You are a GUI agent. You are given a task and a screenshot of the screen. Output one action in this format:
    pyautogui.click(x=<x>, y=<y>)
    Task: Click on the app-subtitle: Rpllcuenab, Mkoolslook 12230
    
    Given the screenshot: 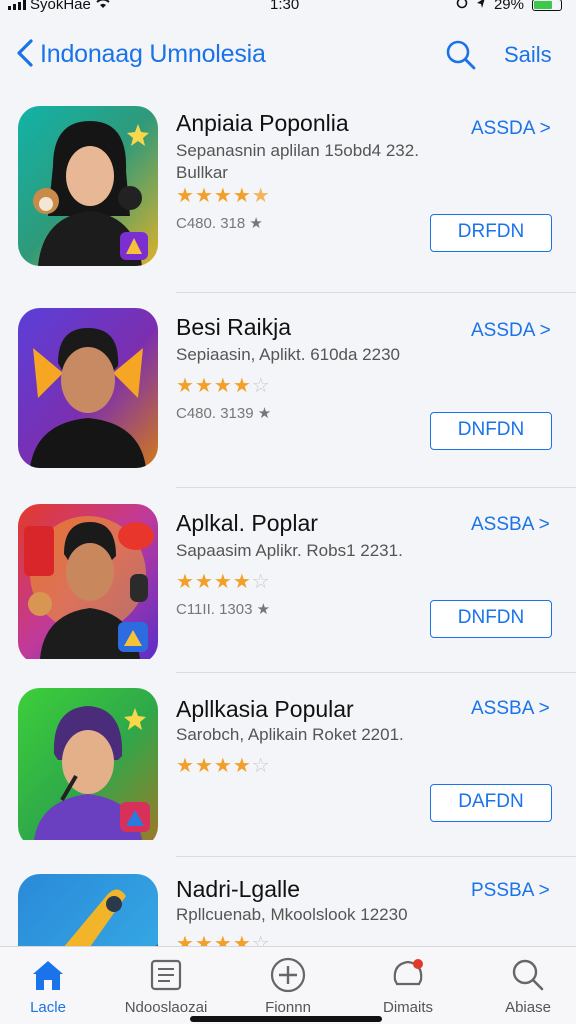 What is the action you would take?
    pyautogui.click(x=292, y=914)
    